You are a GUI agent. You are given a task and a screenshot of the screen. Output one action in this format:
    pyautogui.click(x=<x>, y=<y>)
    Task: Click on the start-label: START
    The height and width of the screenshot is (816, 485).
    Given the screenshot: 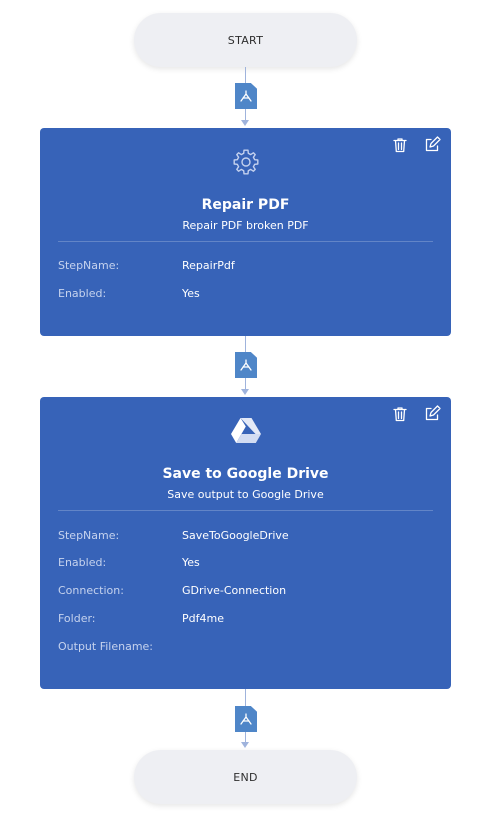 What is the action you would take?
    pyautogui.click(x=245, y=40)
    